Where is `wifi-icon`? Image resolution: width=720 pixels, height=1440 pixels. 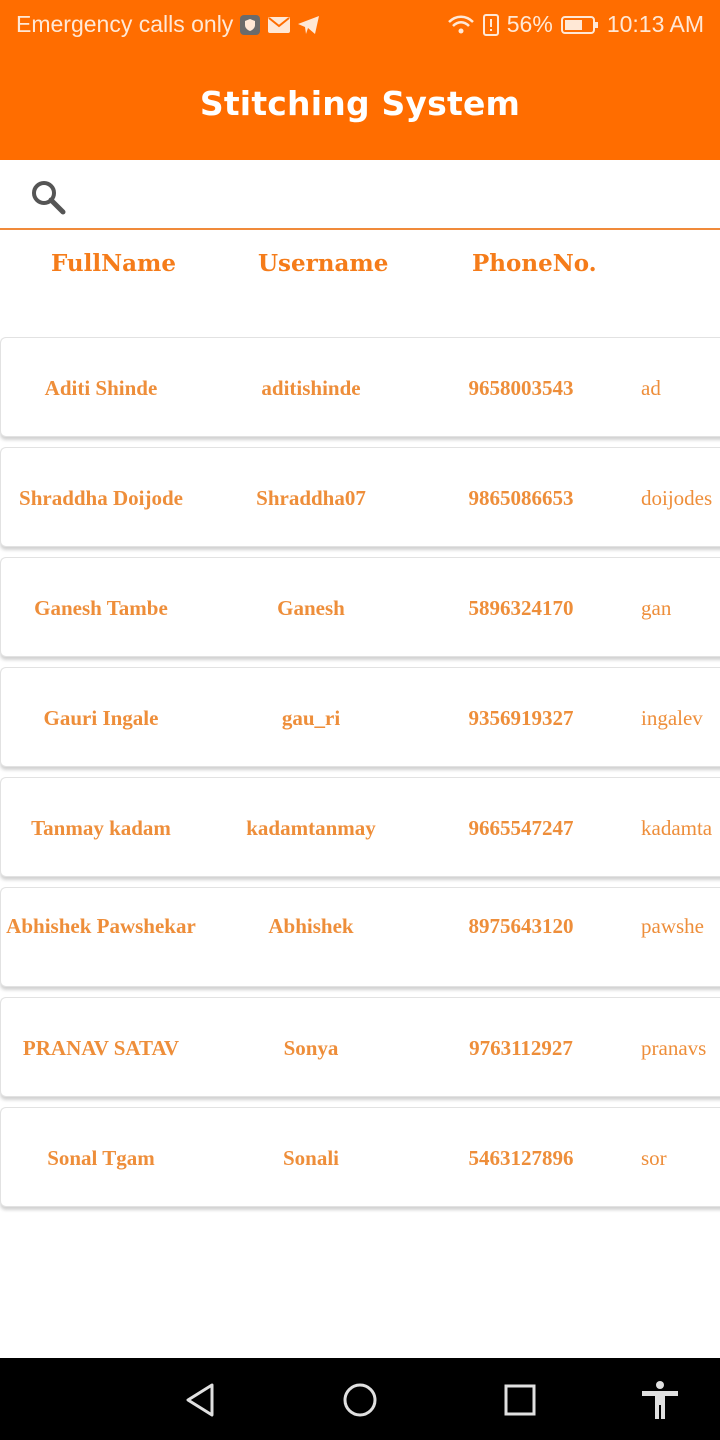
wifi-icon is located at coordinates (461, 25).